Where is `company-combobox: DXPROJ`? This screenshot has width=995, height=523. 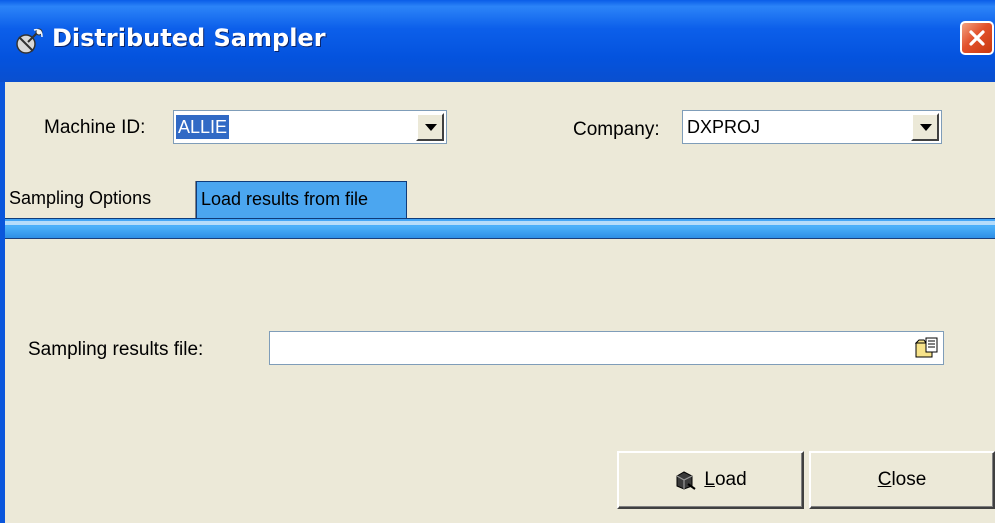 company-combobox: DXPROJ is located at coordinates (812, 127).